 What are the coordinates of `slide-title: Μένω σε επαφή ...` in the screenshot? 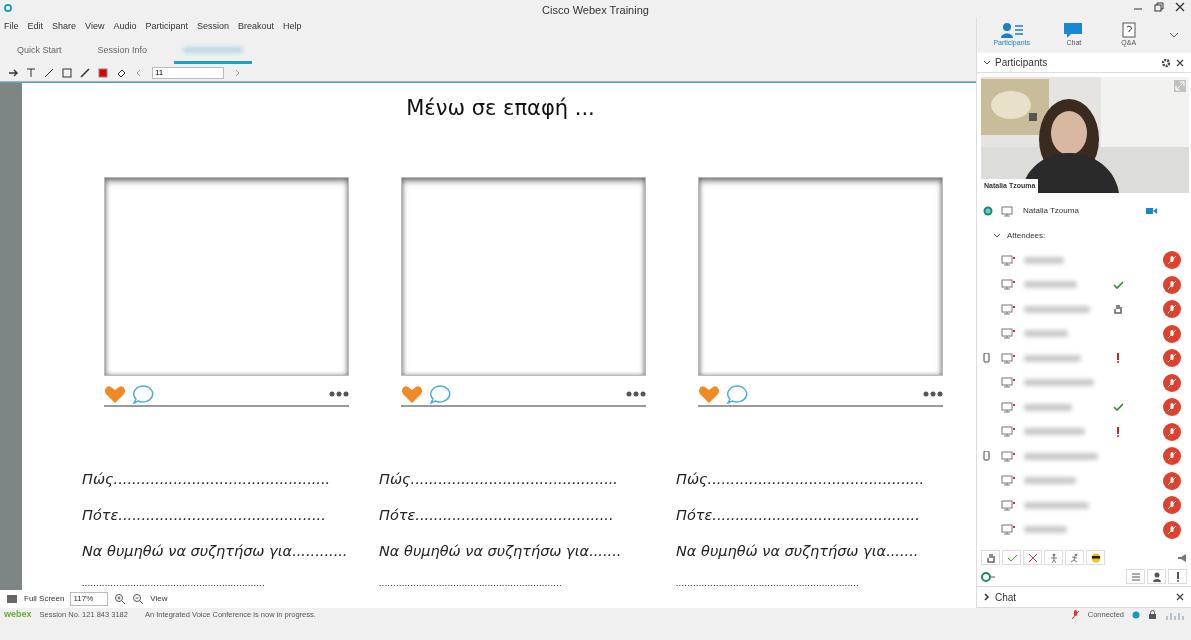 It's located at (500, 108).